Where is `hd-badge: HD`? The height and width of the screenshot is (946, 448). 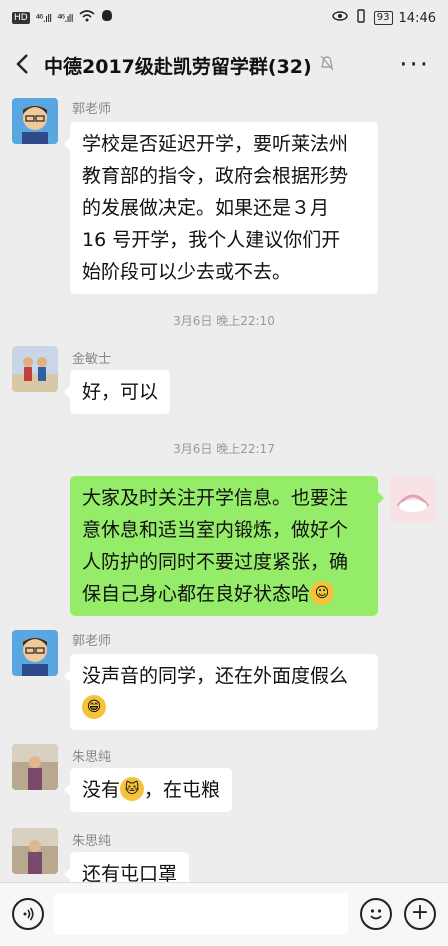 hd-badge: HD is located at coordinates (21, 18).